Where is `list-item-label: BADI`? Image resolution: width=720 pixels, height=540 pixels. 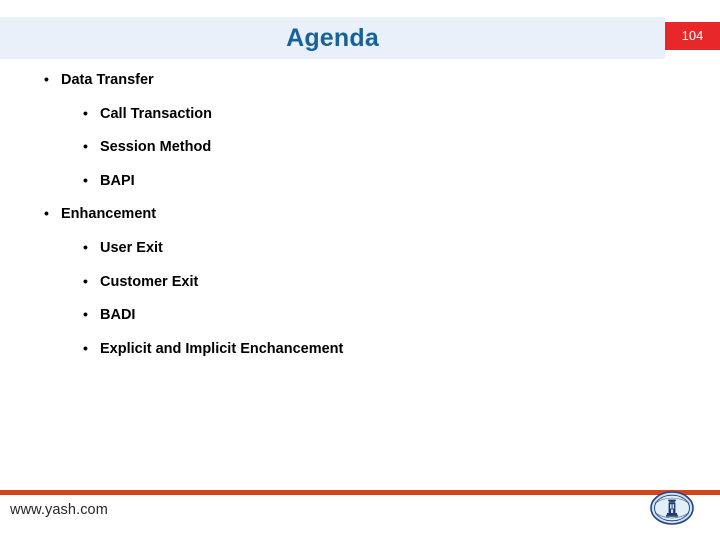 list-item-label: BADI is located at coordinates (118, 315).